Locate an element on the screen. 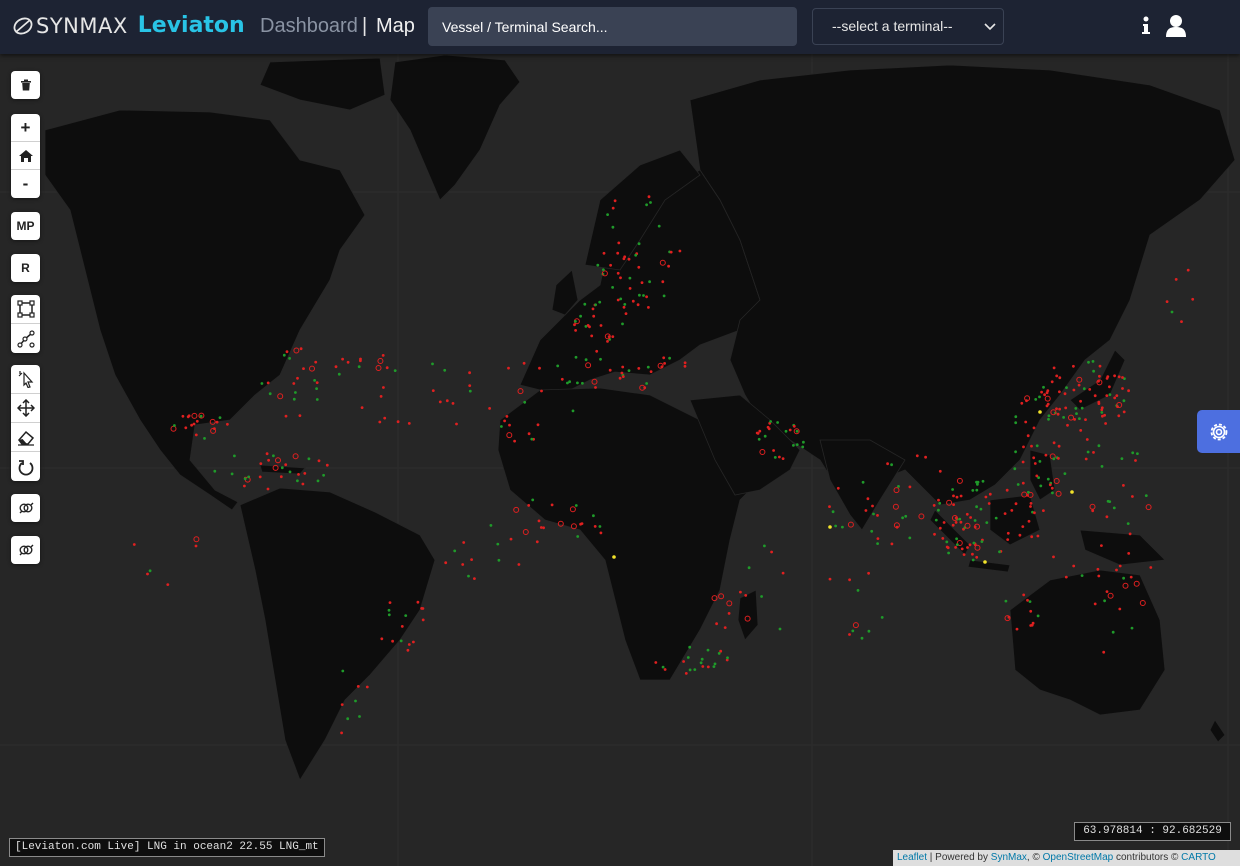 The height and width of the screenshot is (866, 1240). zoom-in-button: + is located at coordinates (25, 128).